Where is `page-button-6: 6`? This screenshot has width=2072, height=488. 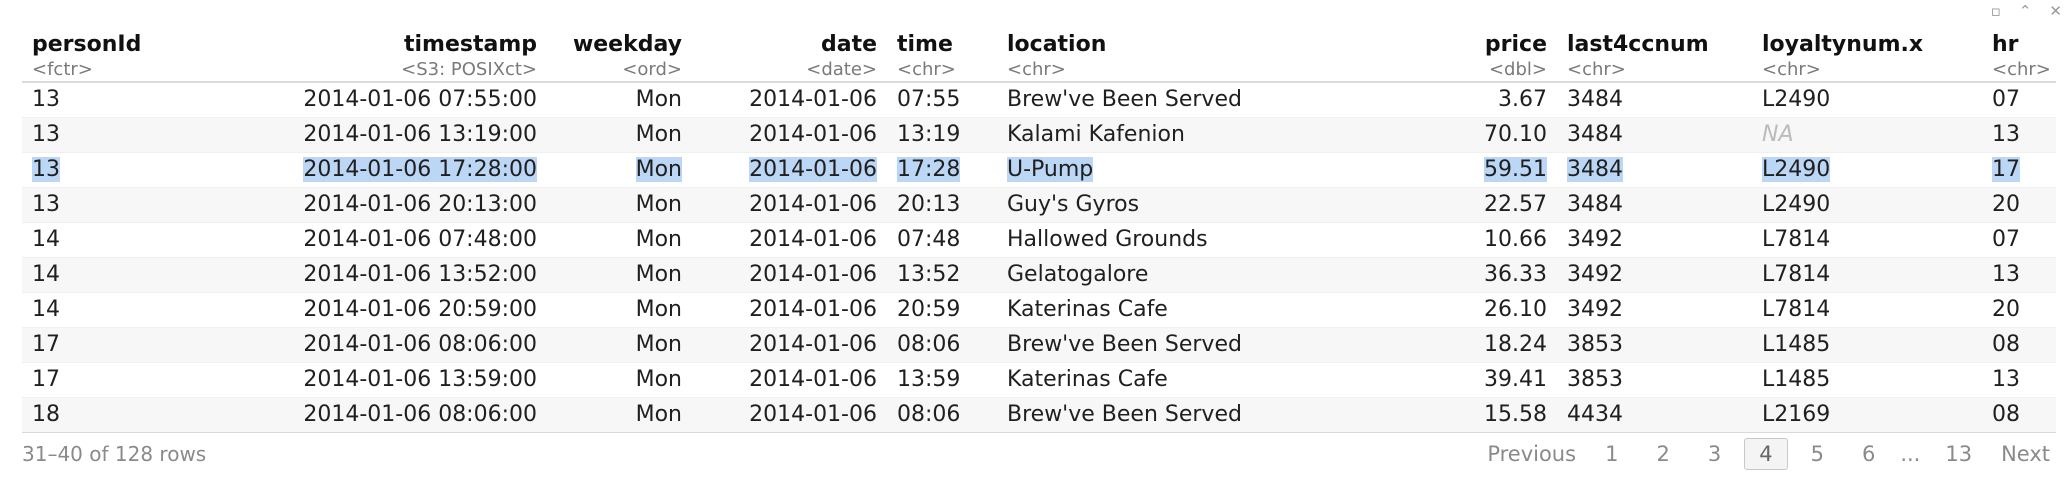 page-button-6: 6 is located at coordinates (1868, 454).